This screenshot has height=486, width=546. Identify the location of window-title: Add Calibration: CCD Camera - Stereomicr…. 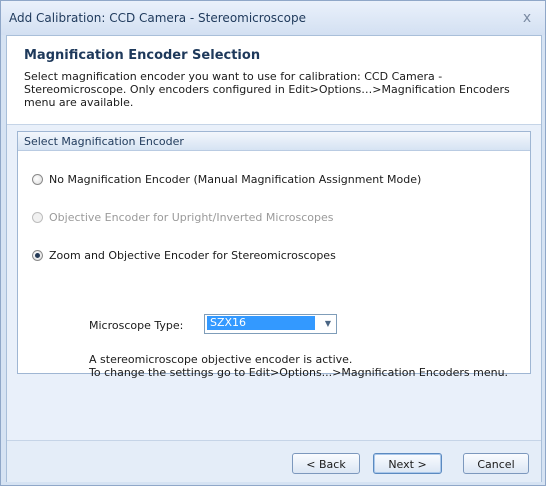
(157, 18).